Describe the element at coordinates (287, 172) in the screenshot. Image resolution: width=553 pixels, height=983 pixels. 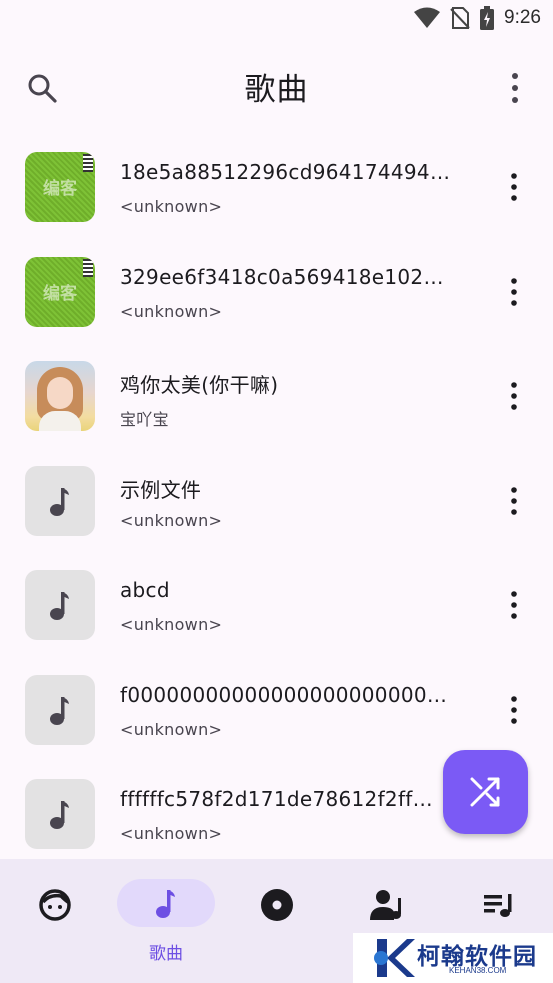
I see `song-title: 18e5a88512296cd964174494938a62c0` at that location.